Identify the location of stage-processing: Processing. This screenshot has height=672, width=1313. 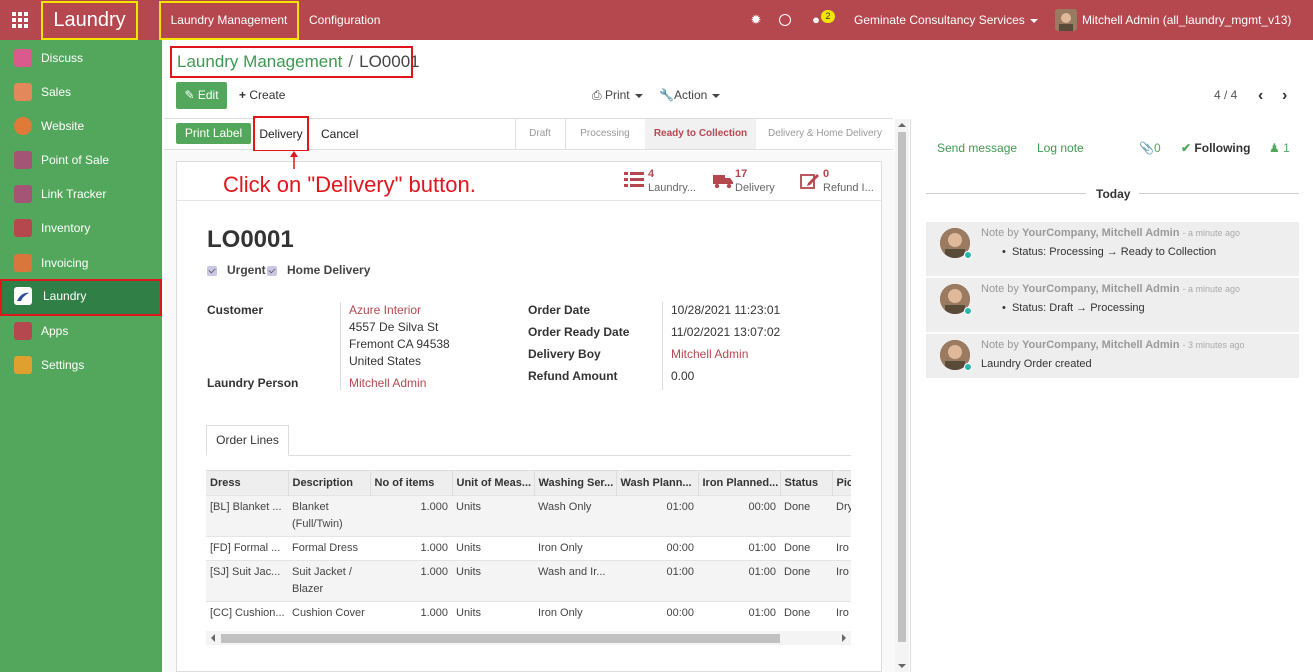
(605, 134).